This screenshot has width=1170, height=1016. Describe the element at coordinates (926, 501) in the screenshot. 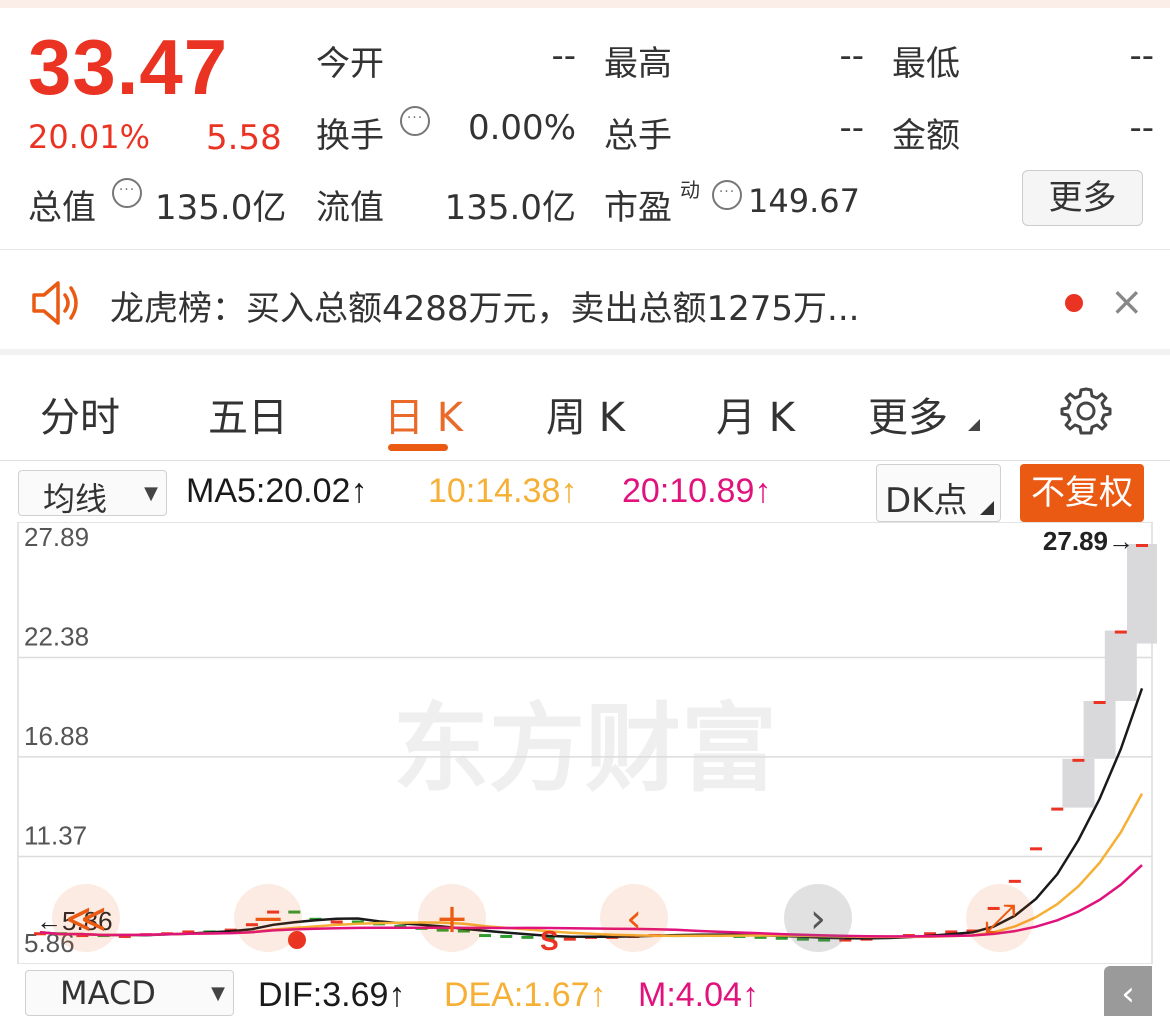

I see `dk-point-label: DK点` at that location.